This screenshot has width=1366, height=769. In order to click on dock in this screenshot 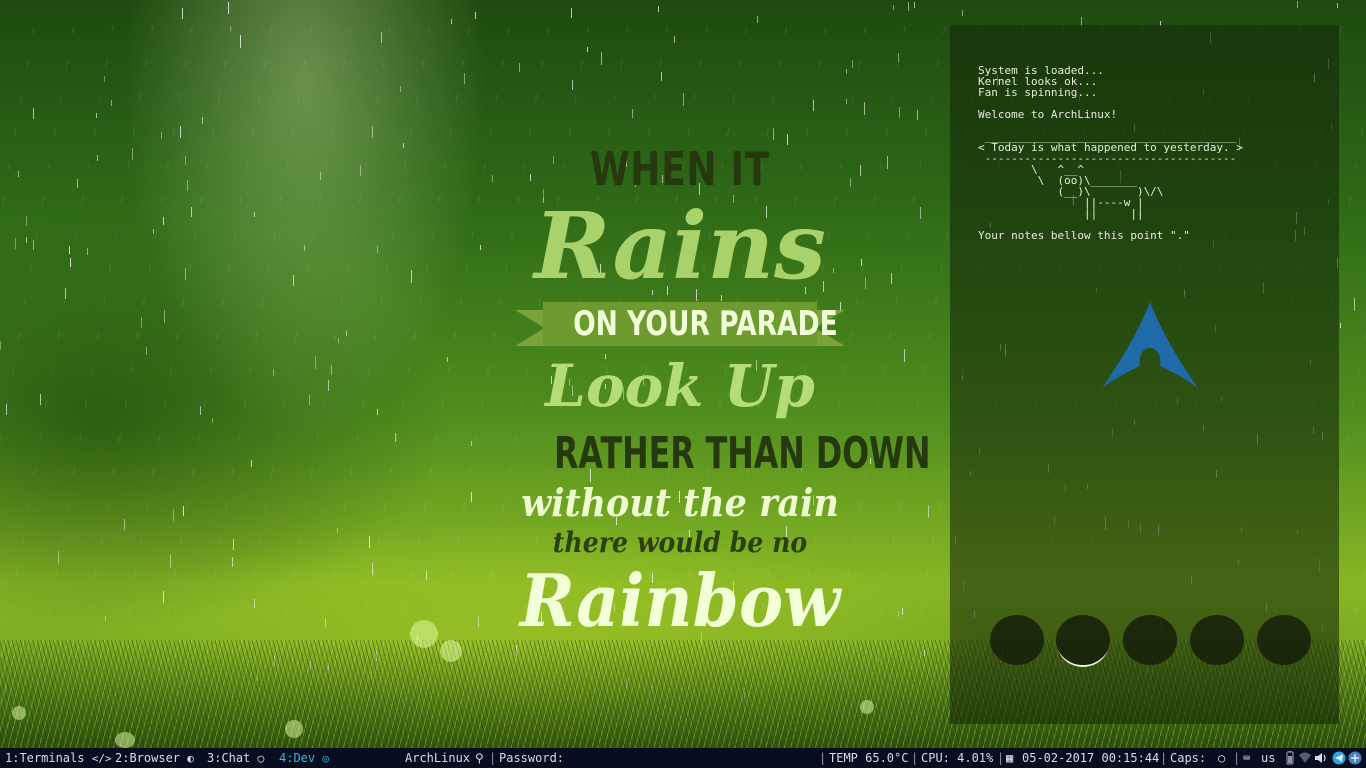, I will do `click(1151, 640)`.